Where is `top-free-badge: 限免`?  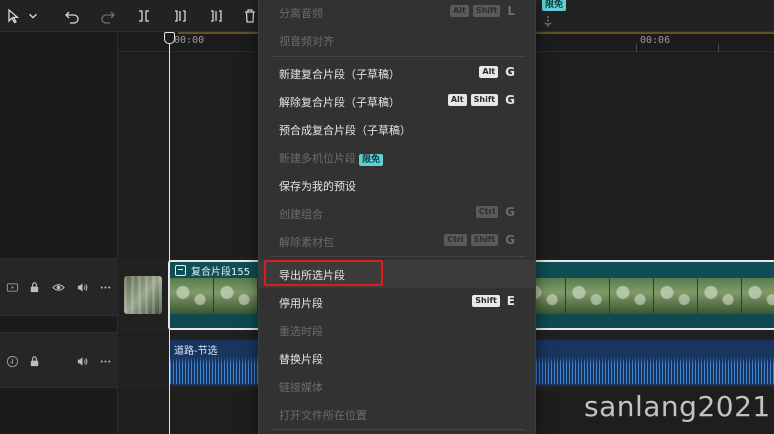 top-free-badge: 限免 is located at coordinates (554, 5).